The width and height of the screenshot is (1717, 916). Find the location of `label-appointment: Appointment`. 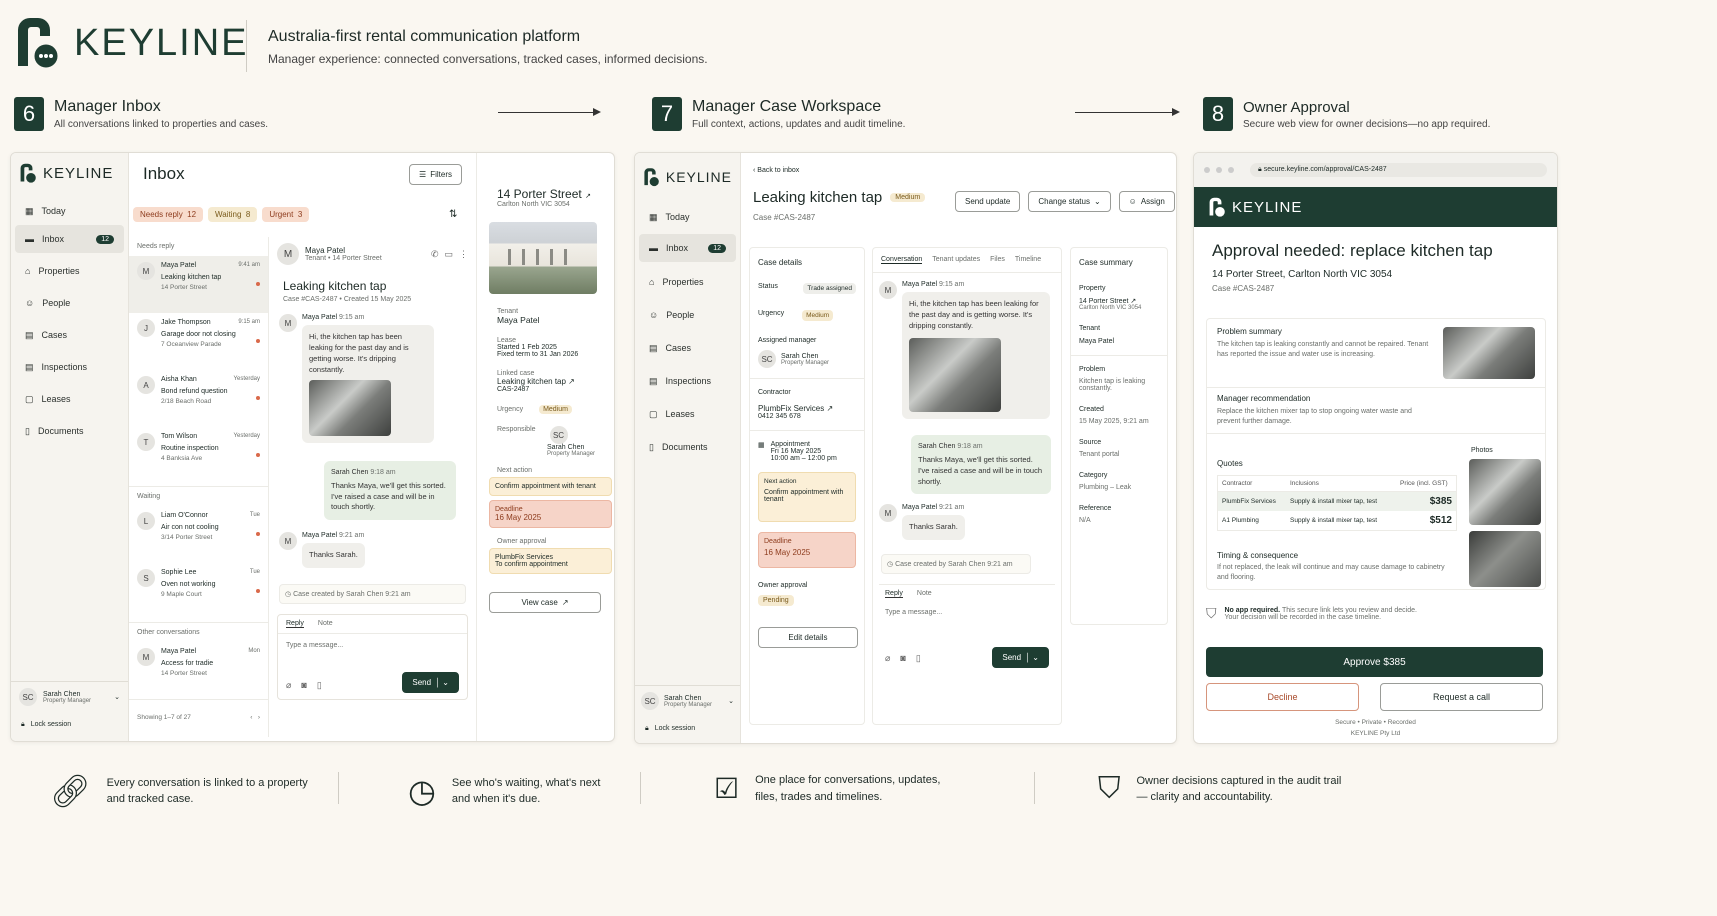

label-appointment: Appointment is located at coordinates (790, 444).